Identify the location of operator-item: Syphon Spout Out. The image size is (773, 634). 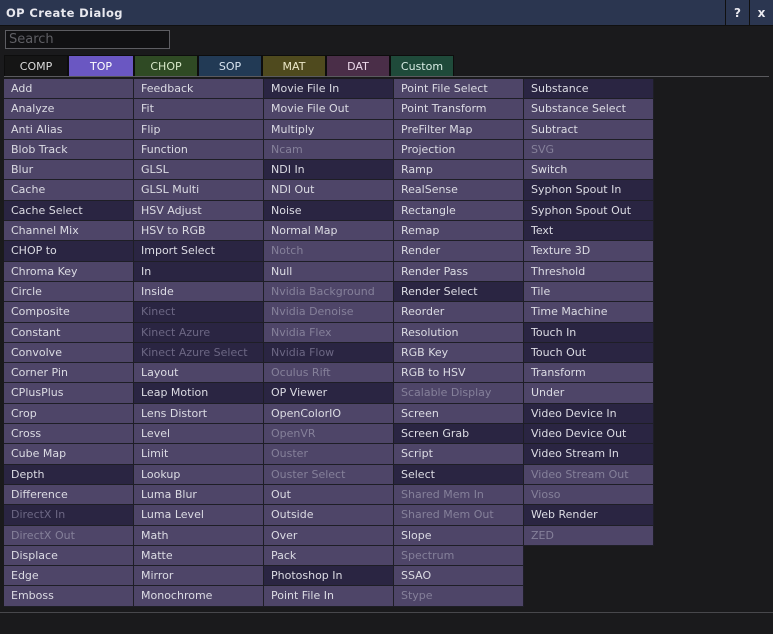
(589, 211).